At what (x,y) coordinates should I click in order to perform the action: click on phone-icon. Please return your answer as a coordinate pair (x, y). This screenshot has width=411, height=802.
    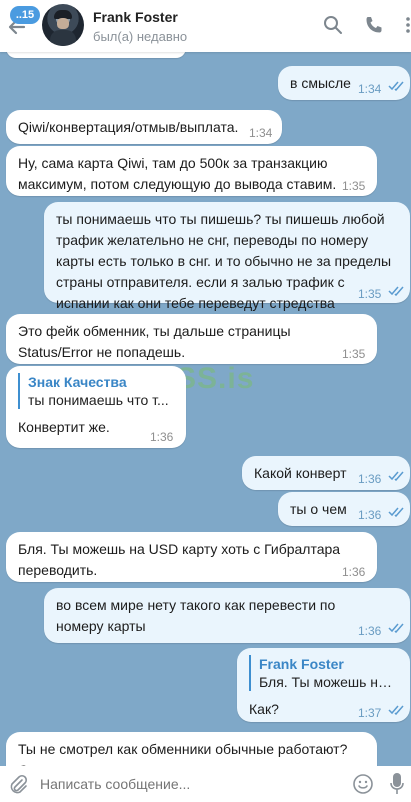
    Looking at the image, I should click on (374, 25).